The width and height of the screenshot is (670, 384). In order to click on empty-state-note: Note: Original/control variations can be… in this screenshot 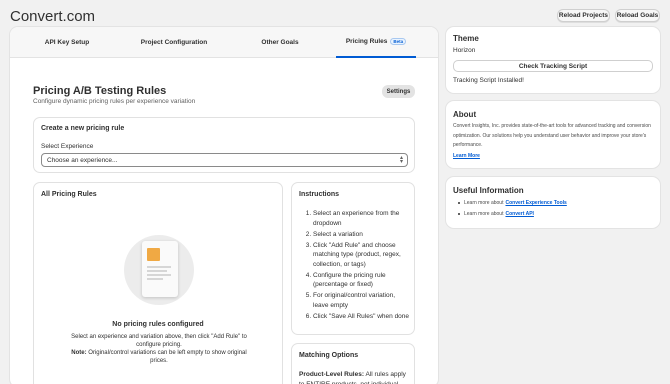, I will do `click(159, 357)`.